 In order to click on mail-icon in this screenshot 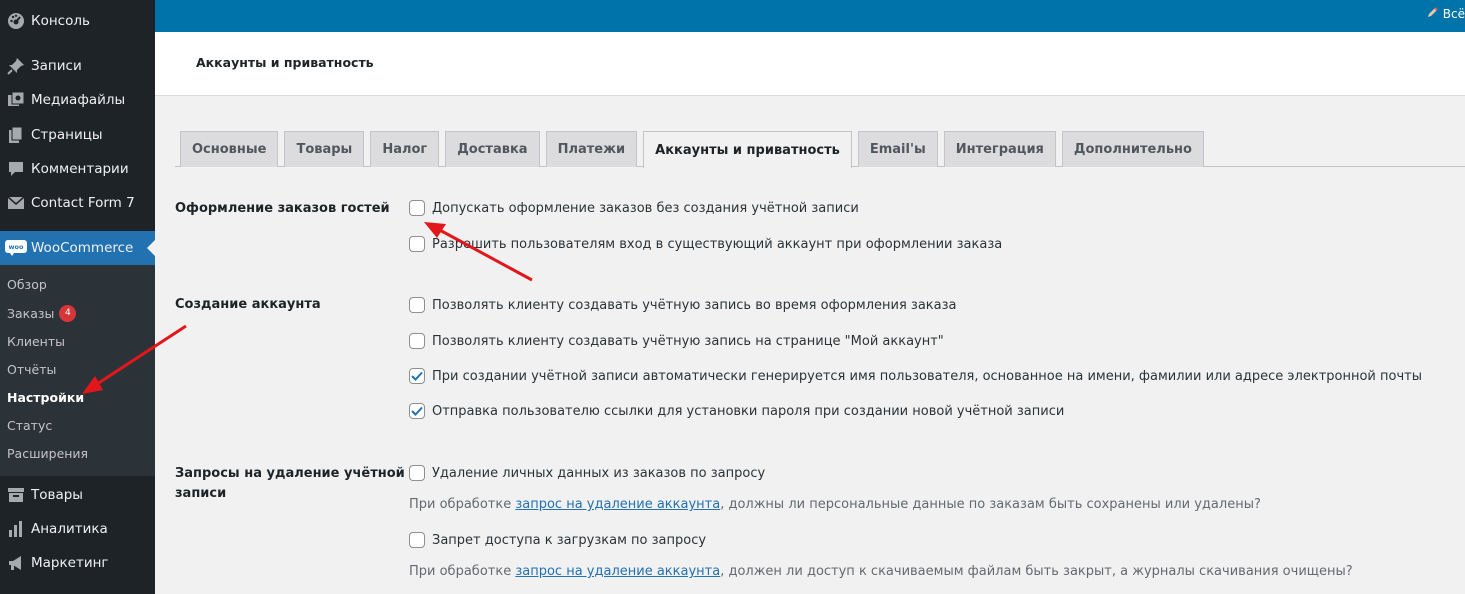, I will do `click(16, 203)`.